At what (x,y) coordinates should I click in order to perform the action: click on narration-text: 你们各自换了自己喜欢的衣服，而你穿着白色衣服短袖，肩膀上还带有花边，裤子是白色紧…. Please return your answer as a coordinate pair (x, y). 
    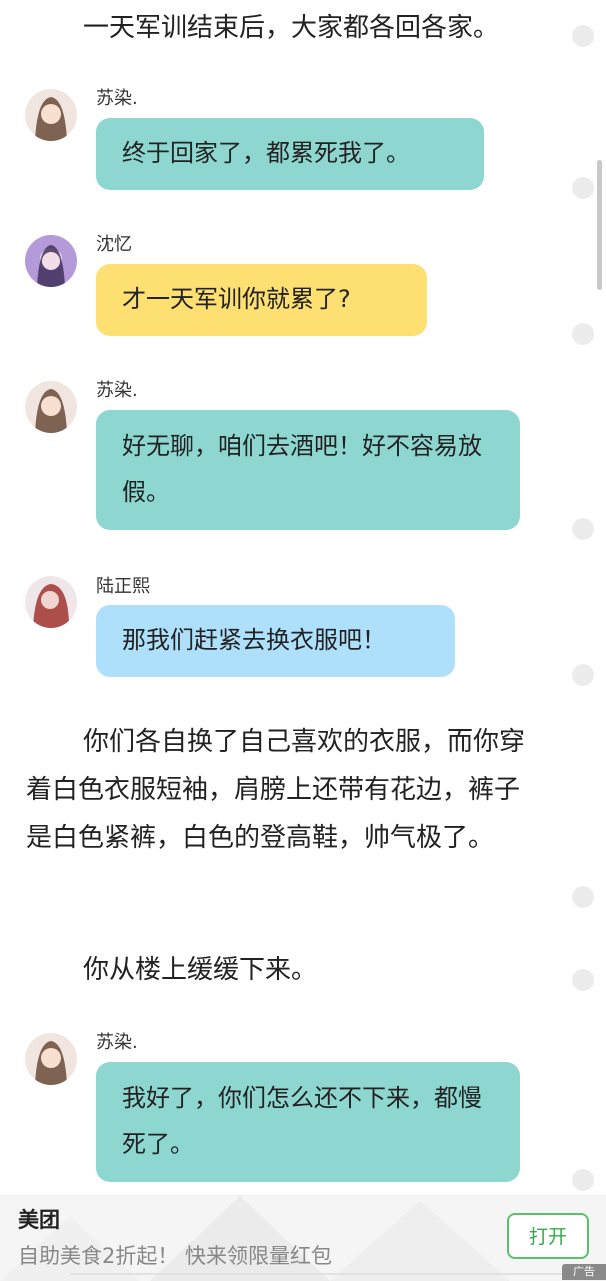
    Looking at the image, I should click on (276, 790).